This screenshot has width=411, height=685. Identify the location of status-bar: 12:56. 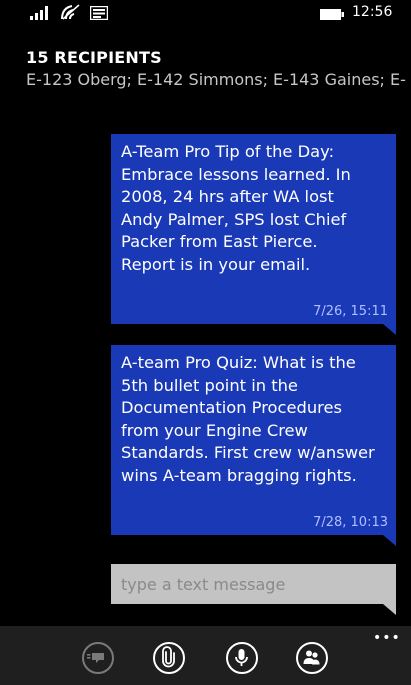
(205, 17).